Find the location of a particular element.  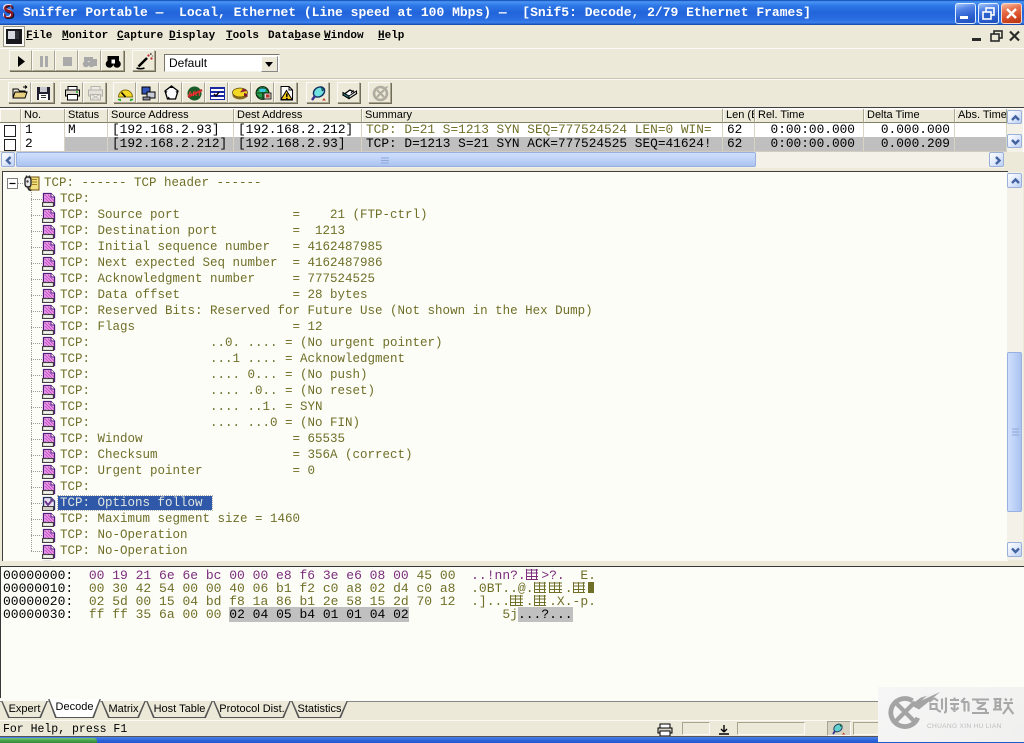

svg-text: ART is located at coordinates (194, 94).